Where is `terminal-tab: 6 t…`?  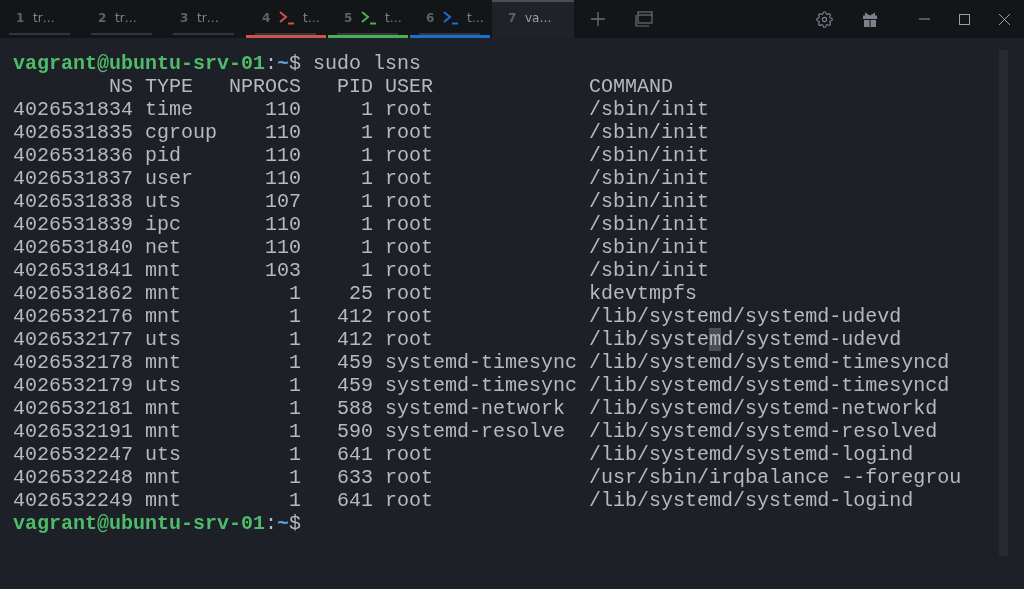 terminal-tab: 6 t… is located at coordinates (451, 19).